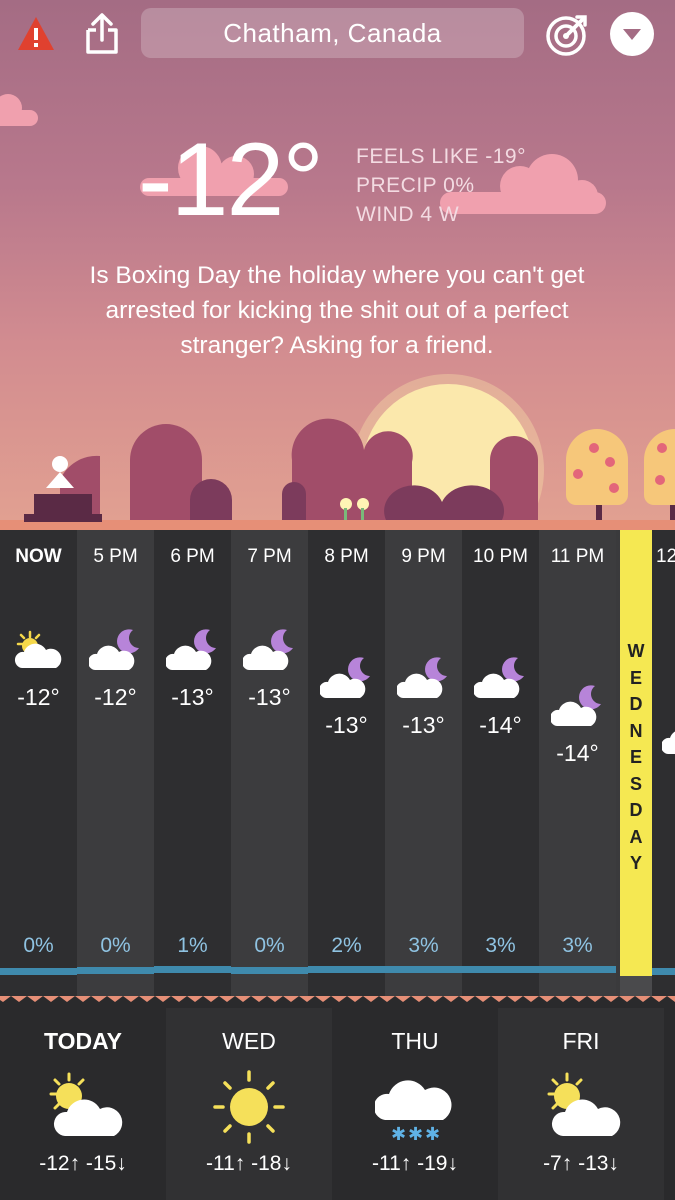 Image resolution: width=675 pixels, height=1200 pixels. What do you see at coordinates (500, 763) in the screenshot?
I see `hour-column: 10 PM -14° 3%` at bounding box center [500, 763].